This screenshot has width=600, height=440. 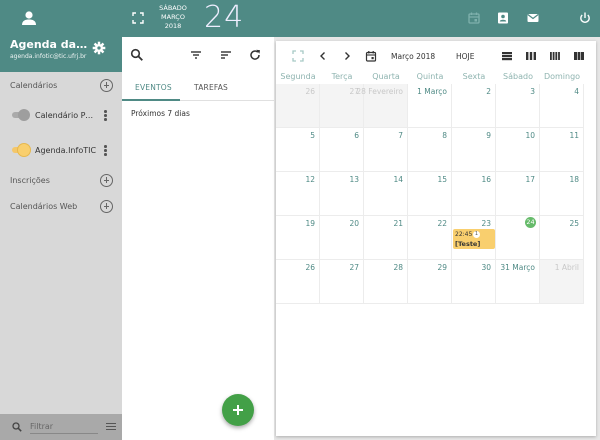 What do you see at coordinates (298, 194) in the screenshot?
I see `day-cell: 12` at bounding box center [298, 194].